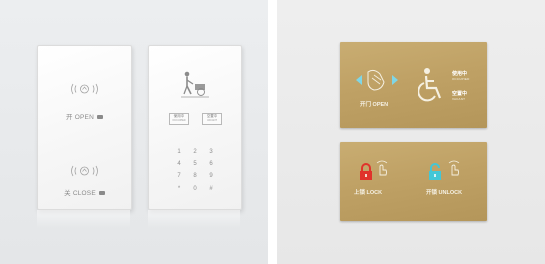 Image resolution: width=545 pixels, height=264 pixels. Describe the element at coordinates (436, 172) in the screenshot. I see `unlock-cyan-icon` at that location.